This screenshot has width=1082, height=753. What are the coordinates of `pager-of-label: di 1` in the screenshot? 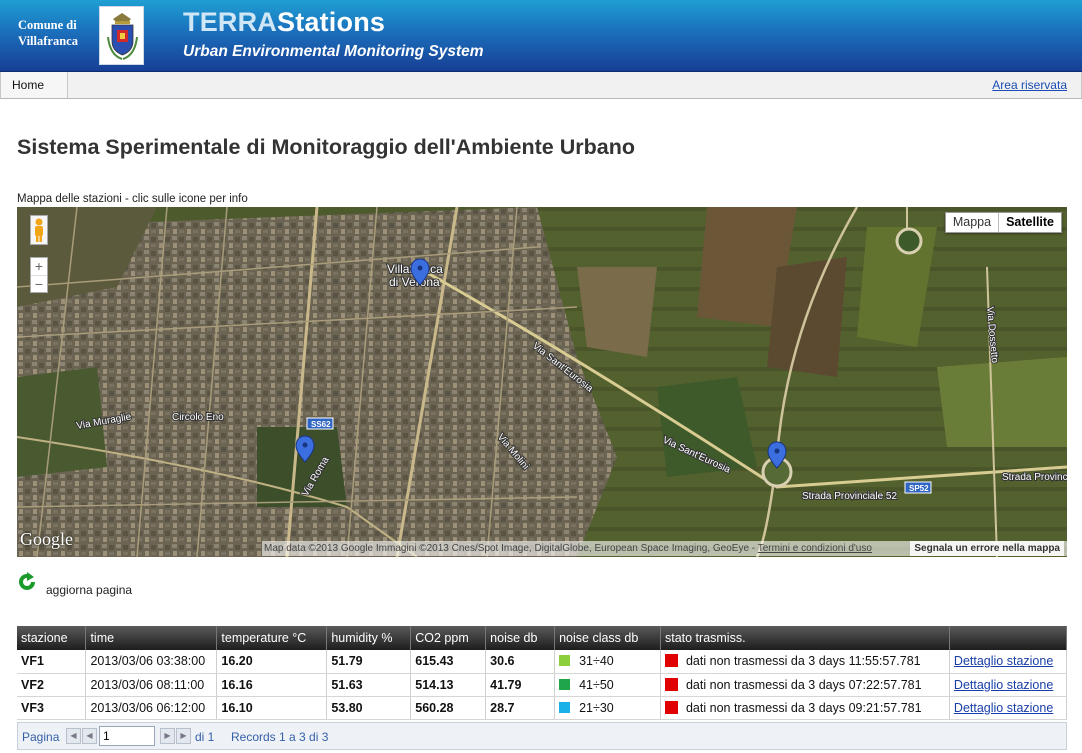 It's located at (205, 737).